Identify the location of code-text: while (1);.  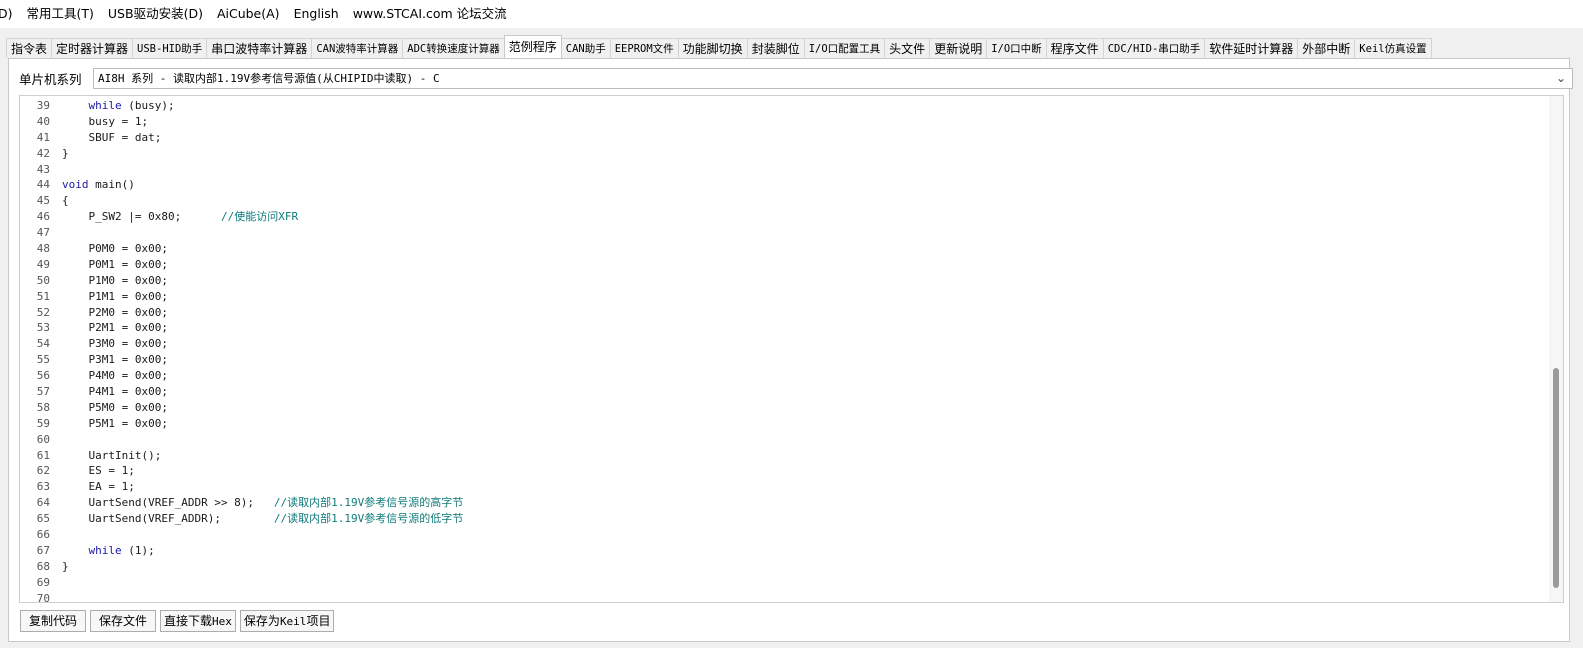
(108, 551).